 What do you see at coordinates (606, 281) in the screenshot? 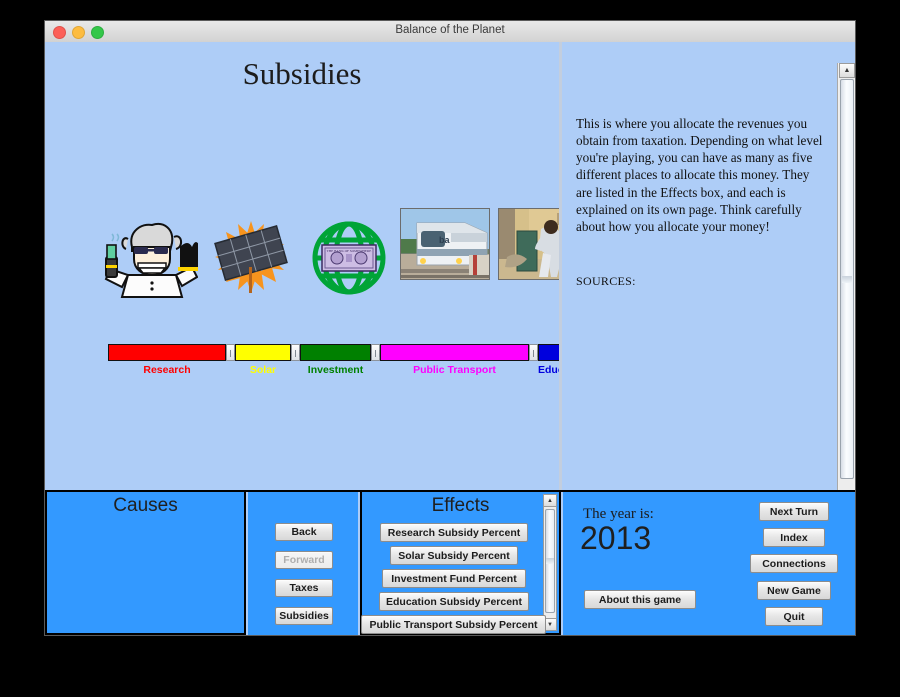
I see `sources-label: SOURCES:` at bounding box center [606, 281].